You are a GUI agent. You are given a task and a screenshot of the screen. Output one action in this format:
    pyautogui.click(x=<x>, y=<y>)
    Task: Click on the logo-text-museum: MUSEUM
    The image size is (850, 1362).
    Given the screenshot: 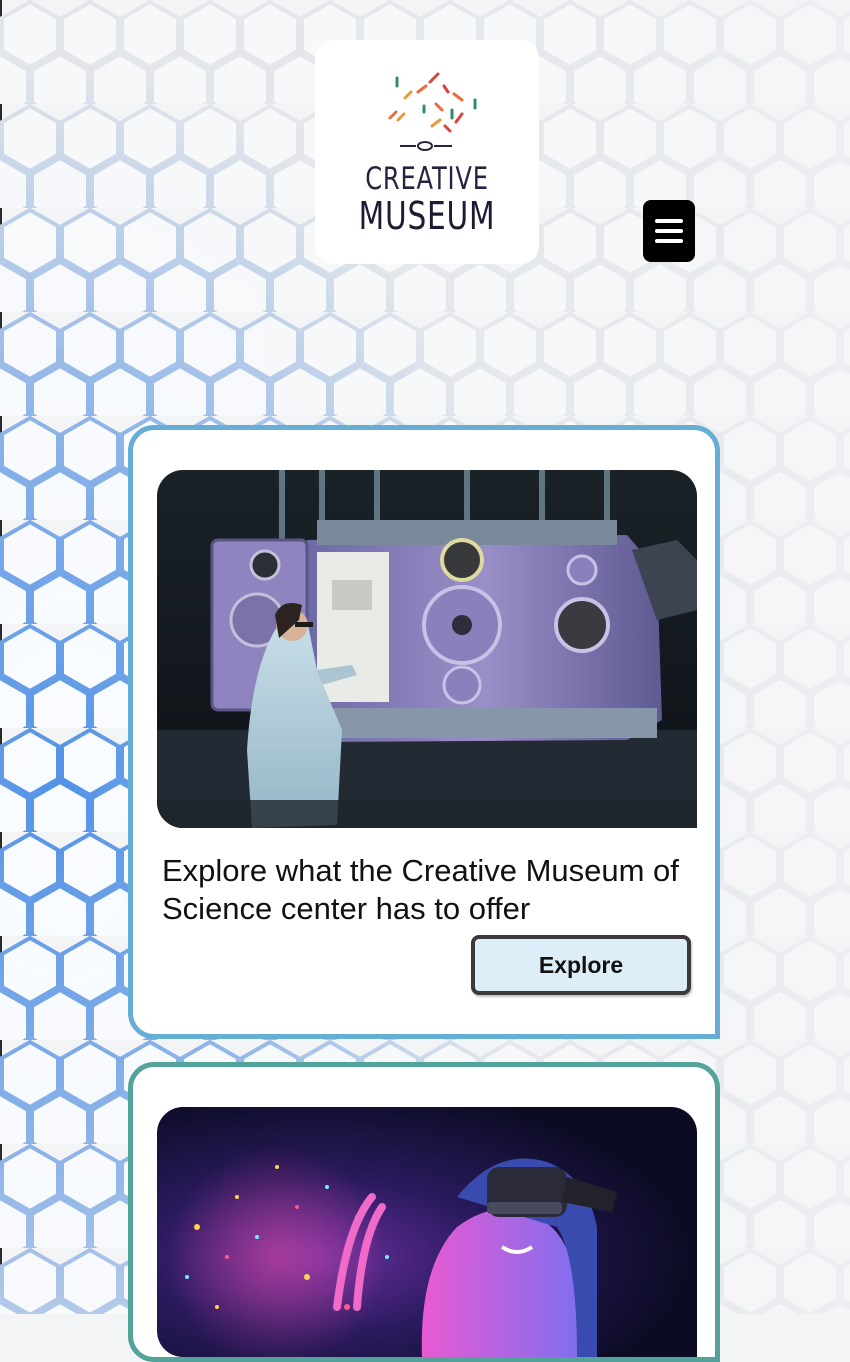 What is the action you would take?
    pyautogui.click(x=427, y=216)
    